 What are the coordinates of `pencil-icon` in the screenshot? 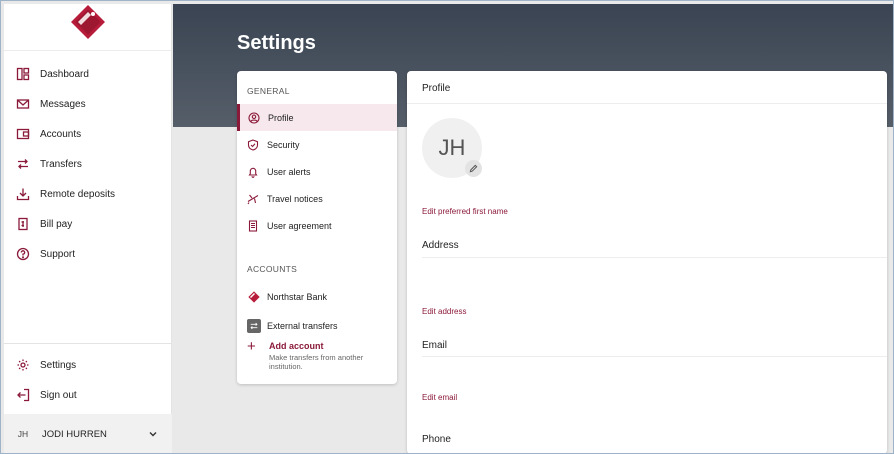 It's located at (473, 168).